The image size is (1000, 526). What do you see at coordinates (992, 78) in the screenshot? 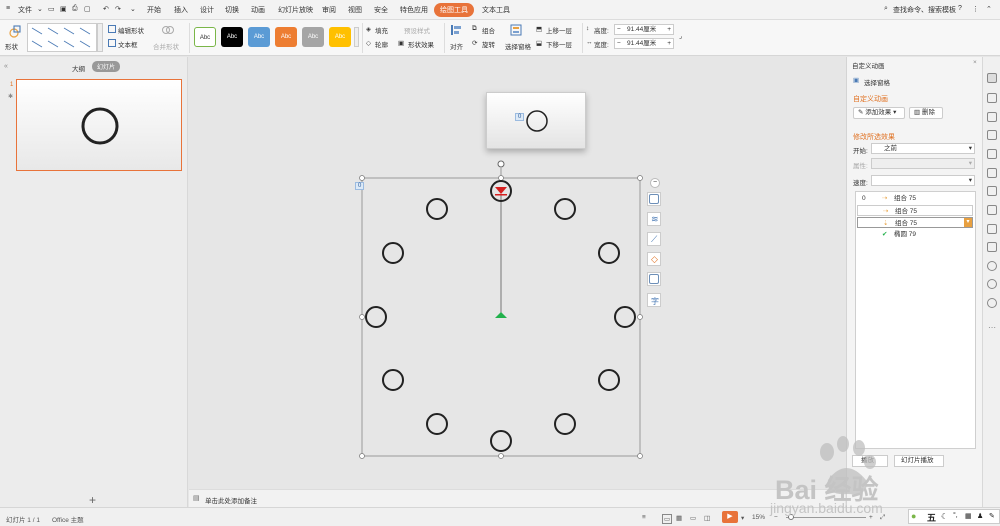
I see `animation-icon` at bounding box center [992, 78].